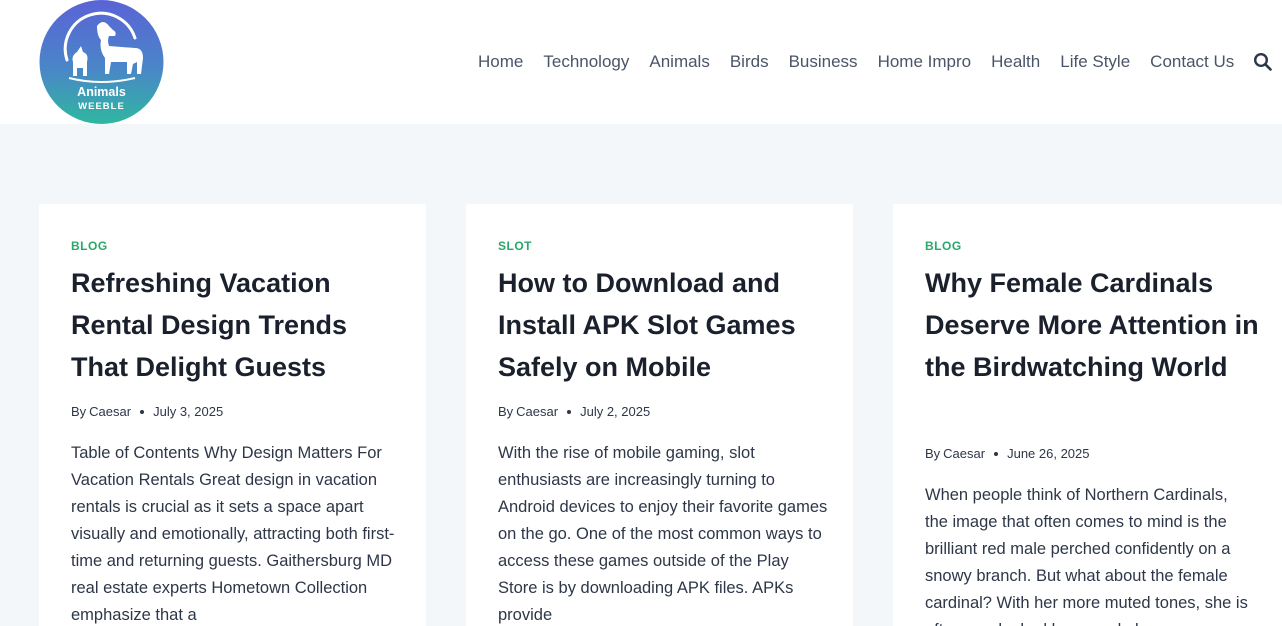 The image size is (1282, 626). What do you see at coordinates (1095, 62) in the screenshot?
I see `nav-item-life-style: Life Style` at bounding box center [1095, 62].